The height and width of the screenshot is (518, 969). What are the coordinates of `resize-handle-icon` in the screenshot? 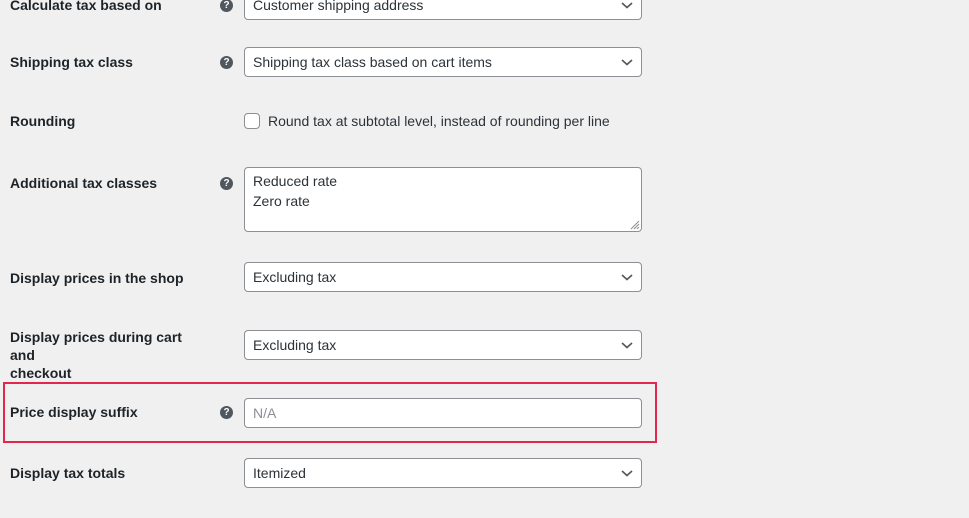 It's located at (634, 224).